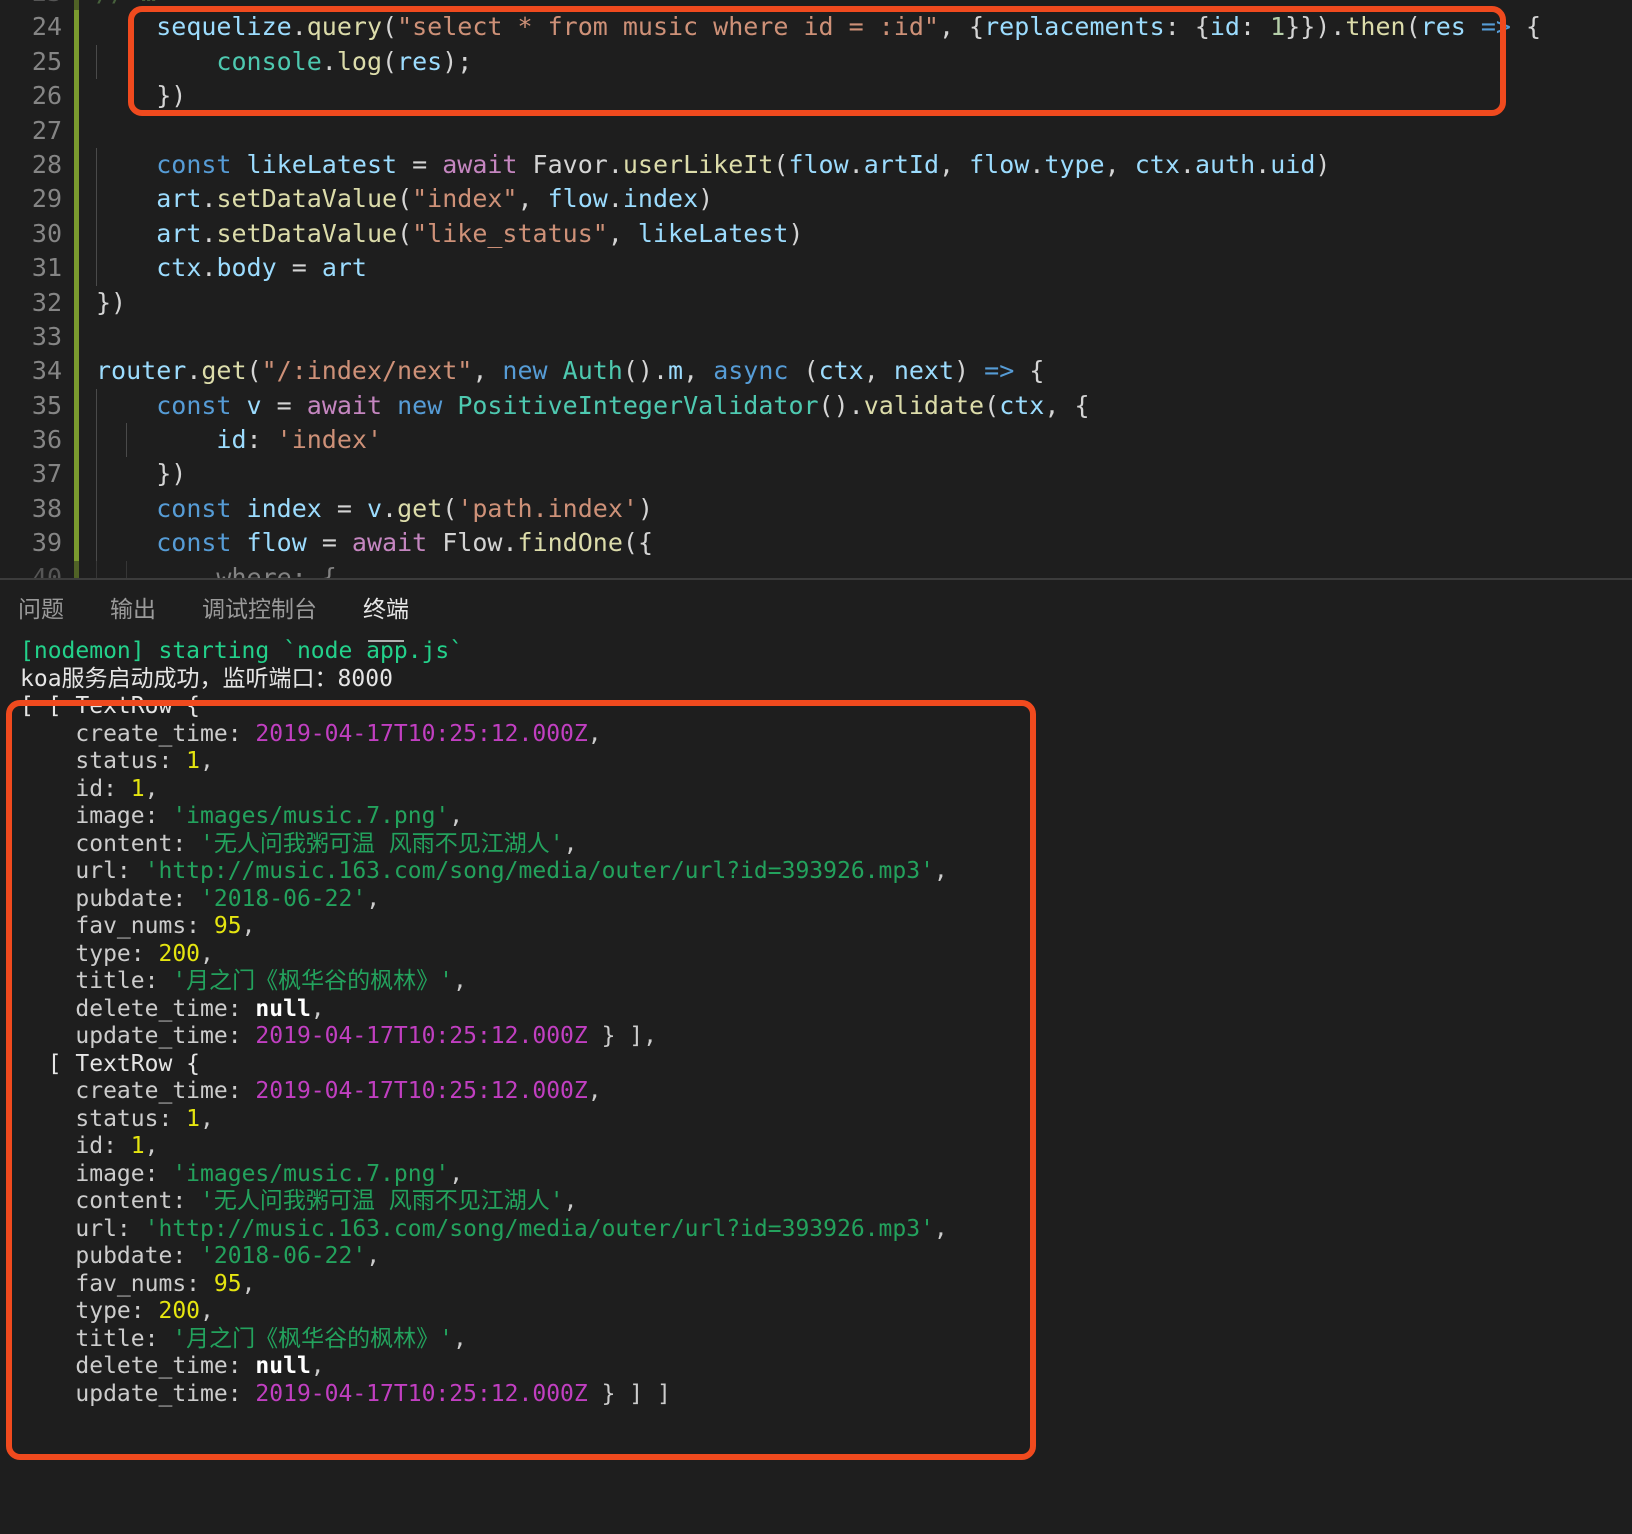  I want to click on code-token: next, so click(924, 371).